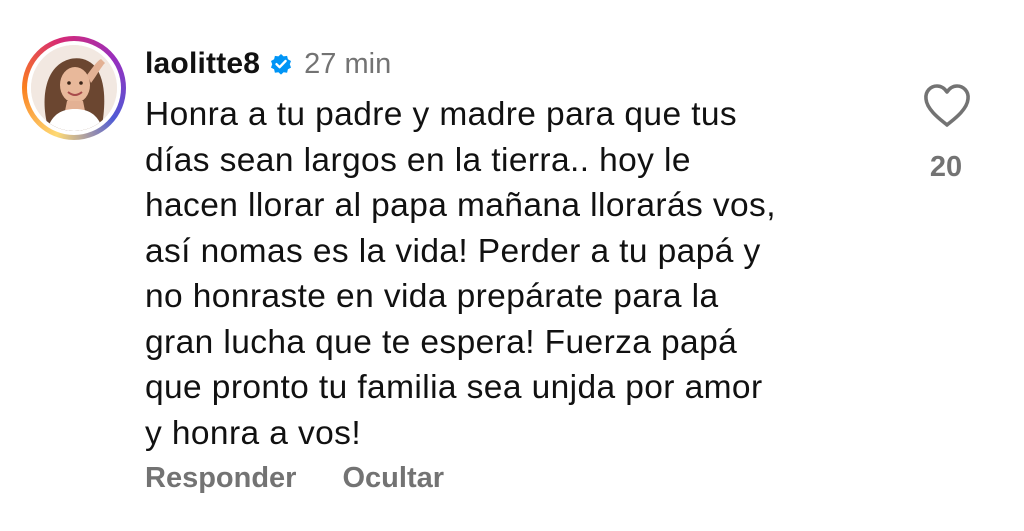  I want to click on reply-button: Responder, so click(220, 478).